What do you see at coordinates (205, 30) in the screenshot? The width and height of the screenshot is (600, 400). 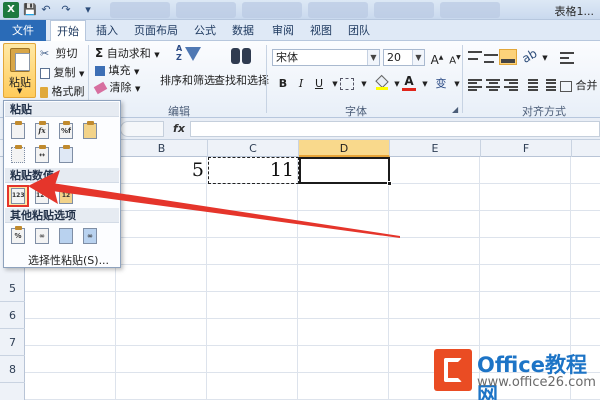 I see `tab-formulas: 公式` at bounding box center [205, 30].